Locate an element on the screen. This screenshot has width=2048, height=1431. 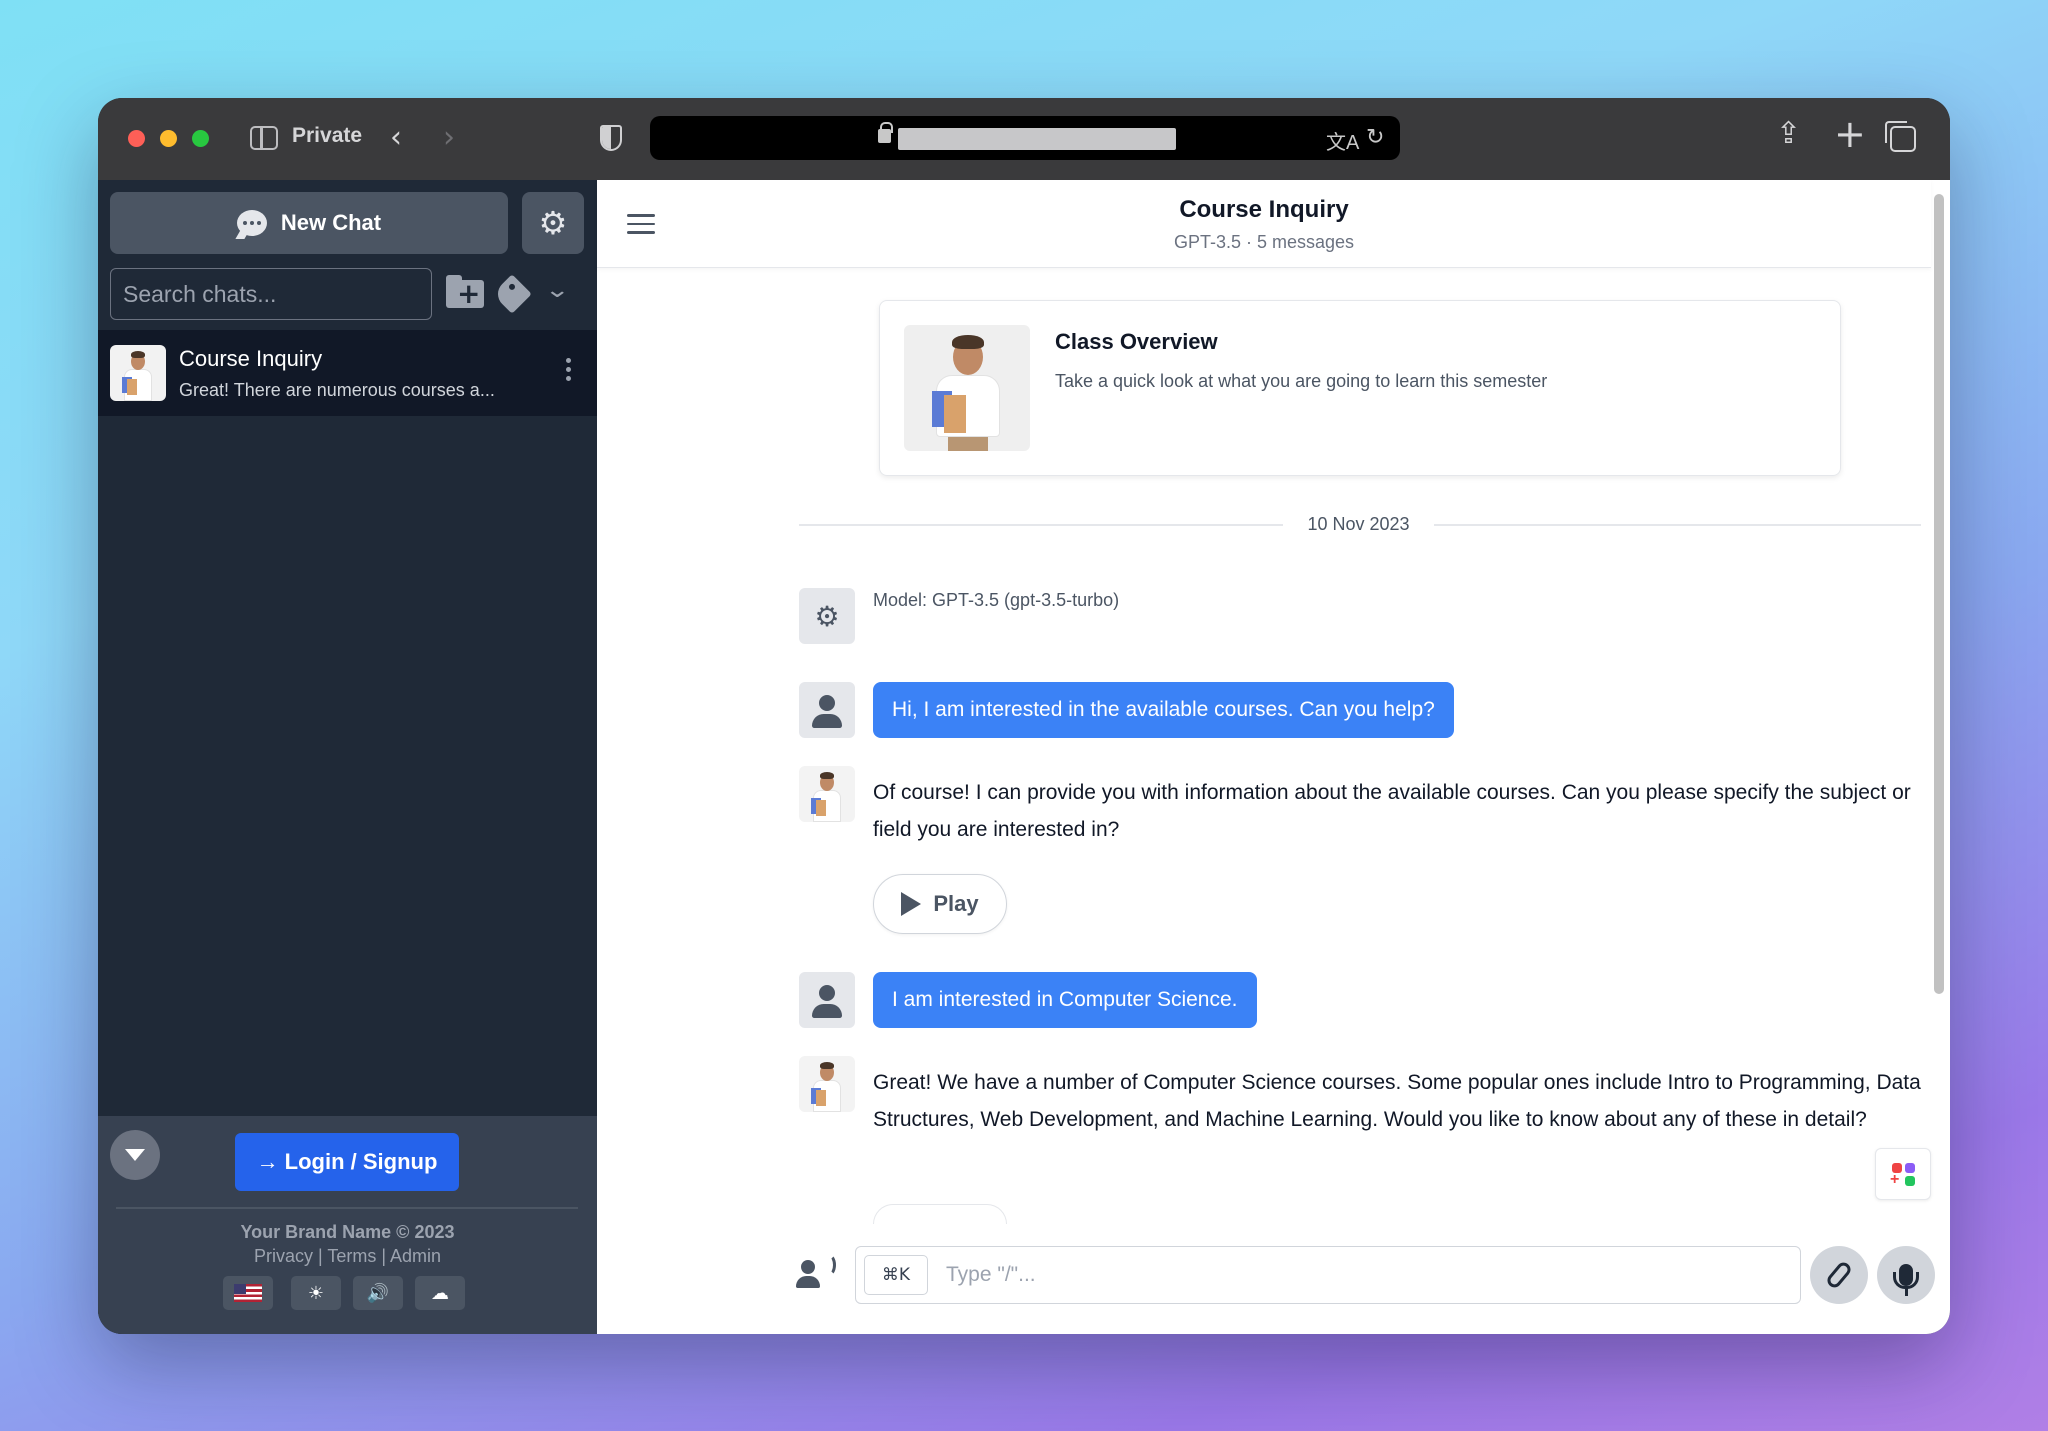
conversation-header: Course Inquiry GPT-3.5 · 5 messages is located at coordinates (1264, 224).